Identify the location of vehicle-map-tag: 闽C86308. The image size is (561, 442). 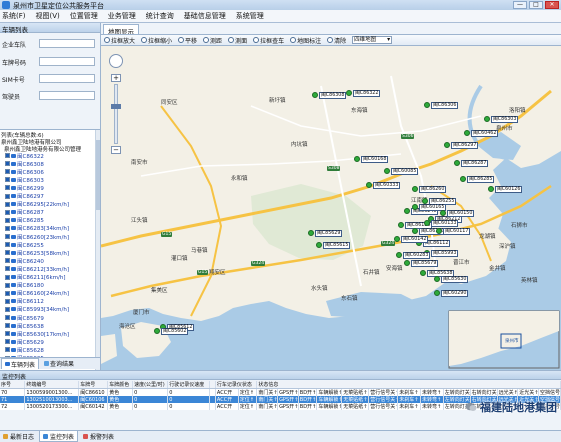
(333, 95).